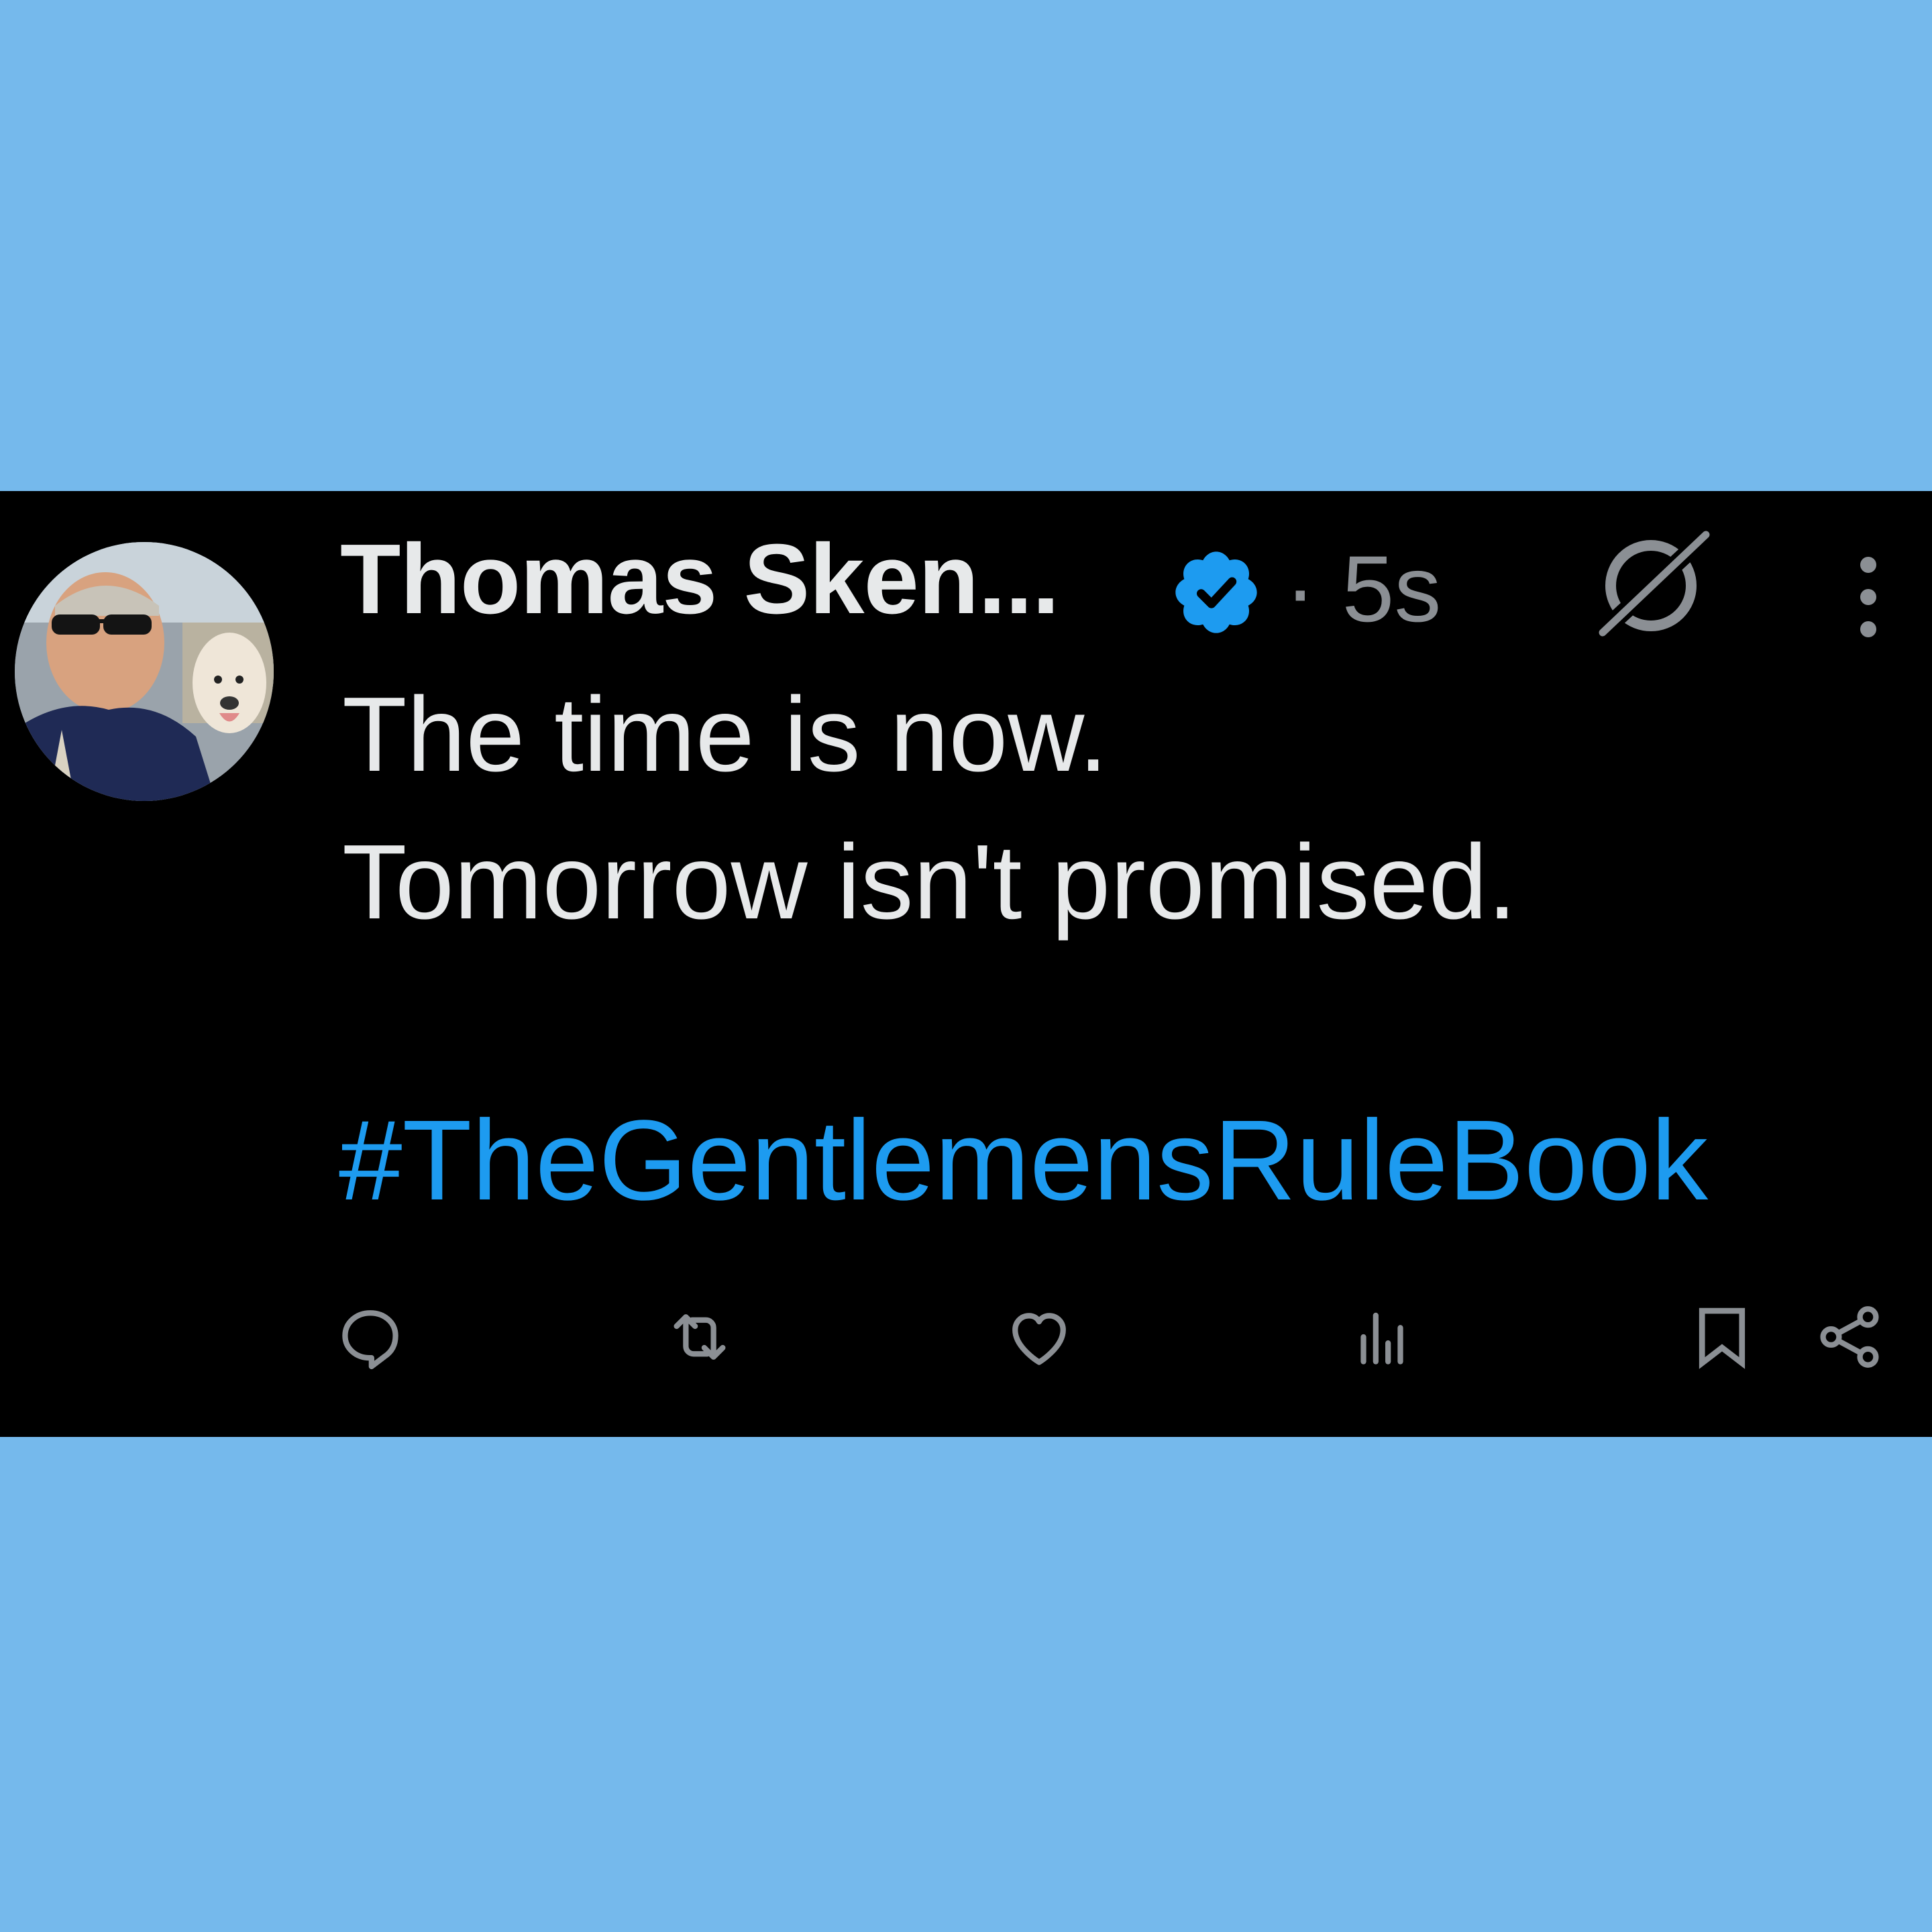 The height and width of the screenshot is (1932, 1932). I want to click on verified-badge-icon, so click(1216, 592).